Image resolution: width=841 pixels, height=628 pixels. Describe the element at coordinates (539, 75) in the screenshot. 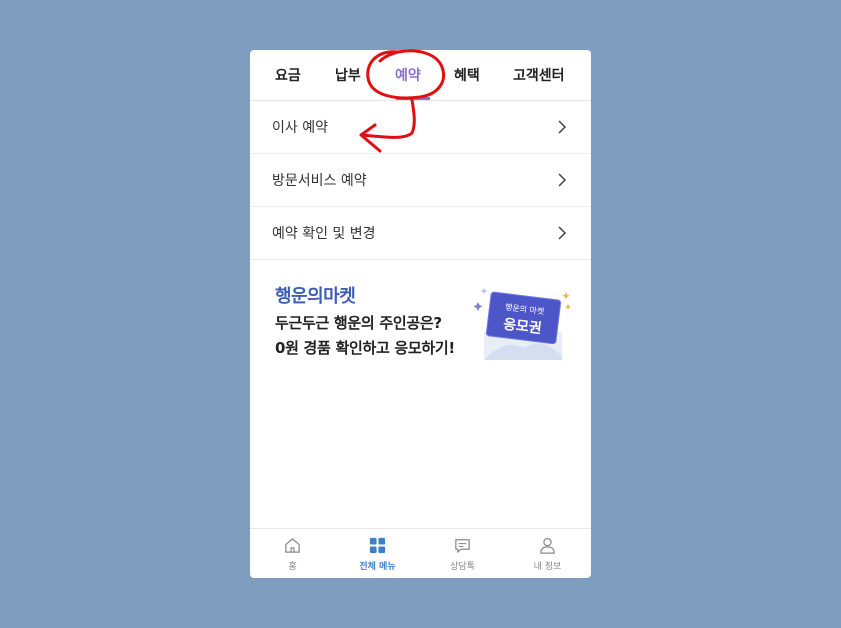

I see `tab-customer-center: 고객센터` at that location.